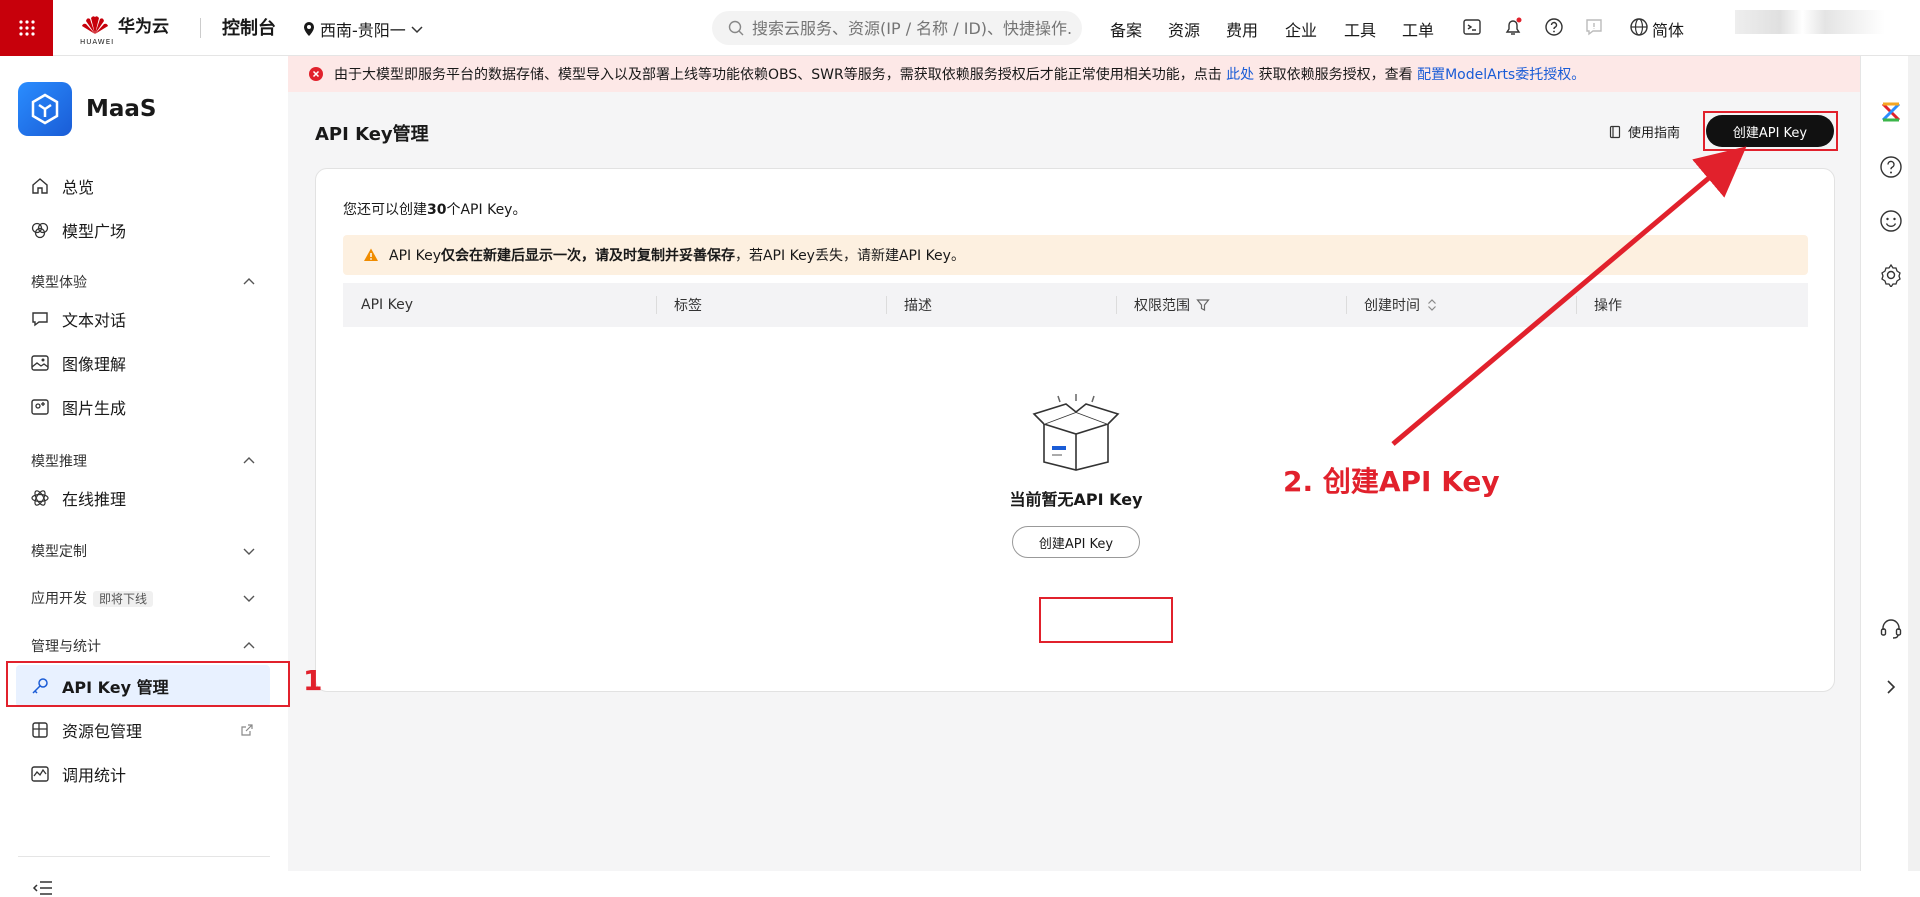 The height and width of the screenshot is (897, 1920). What do you see at coordinates (316, 74) in the screenshot?
I see `error-circle-icon` at bounding box center [316, 74].